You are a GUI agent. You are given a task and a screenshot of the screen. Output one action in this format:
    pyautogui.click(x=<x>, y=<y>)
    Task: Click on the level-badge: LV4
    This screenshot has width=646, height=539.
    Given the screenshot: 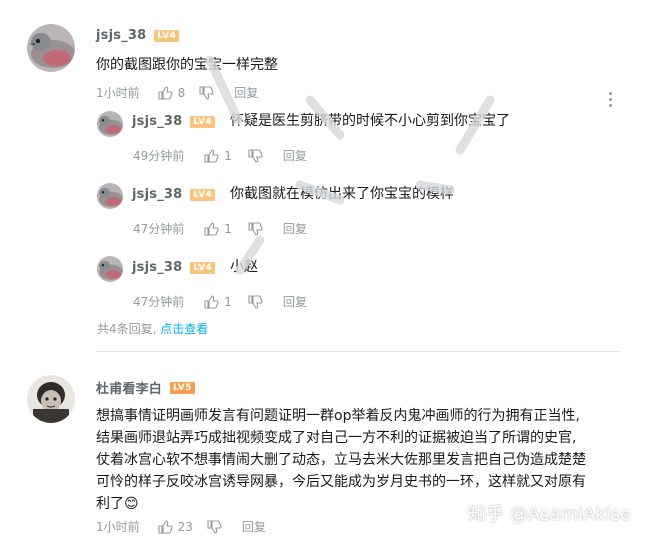 What is the action you would take?
    pyautogui.click(x=167, y=35)
    